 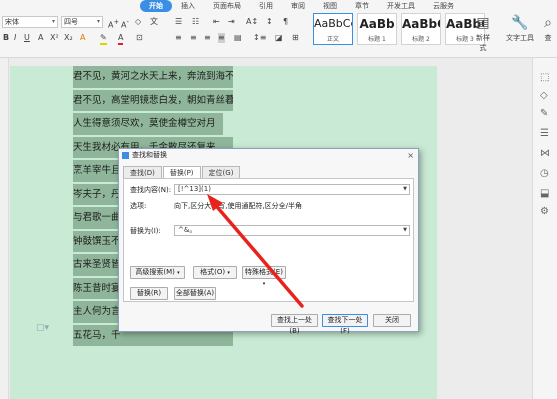 What do you see at coordinates (269, 22) in the screenshot?
I see `sort-icon: ↕` at bounding box center [269, 22].